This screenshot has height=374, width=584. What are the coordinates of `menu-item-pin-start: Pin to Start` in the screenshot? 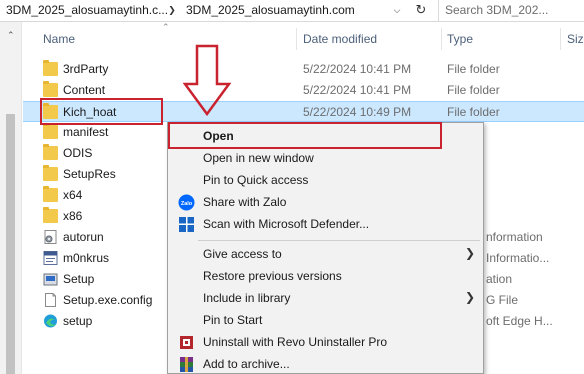 It's located at (325, 320).